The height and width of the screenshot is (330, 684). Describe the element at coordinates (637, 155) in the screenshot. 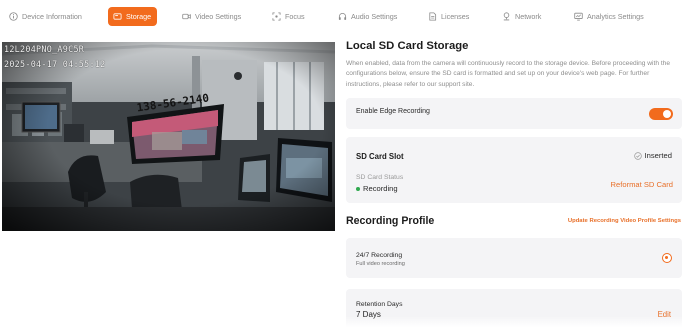

I see `check-circle-icon` at that location.